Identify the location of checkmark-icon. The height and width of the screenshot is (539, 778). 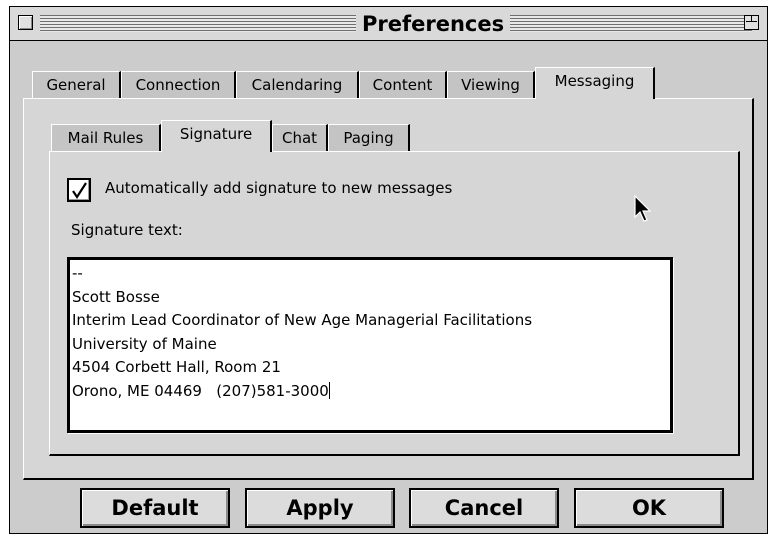
(79, 190).